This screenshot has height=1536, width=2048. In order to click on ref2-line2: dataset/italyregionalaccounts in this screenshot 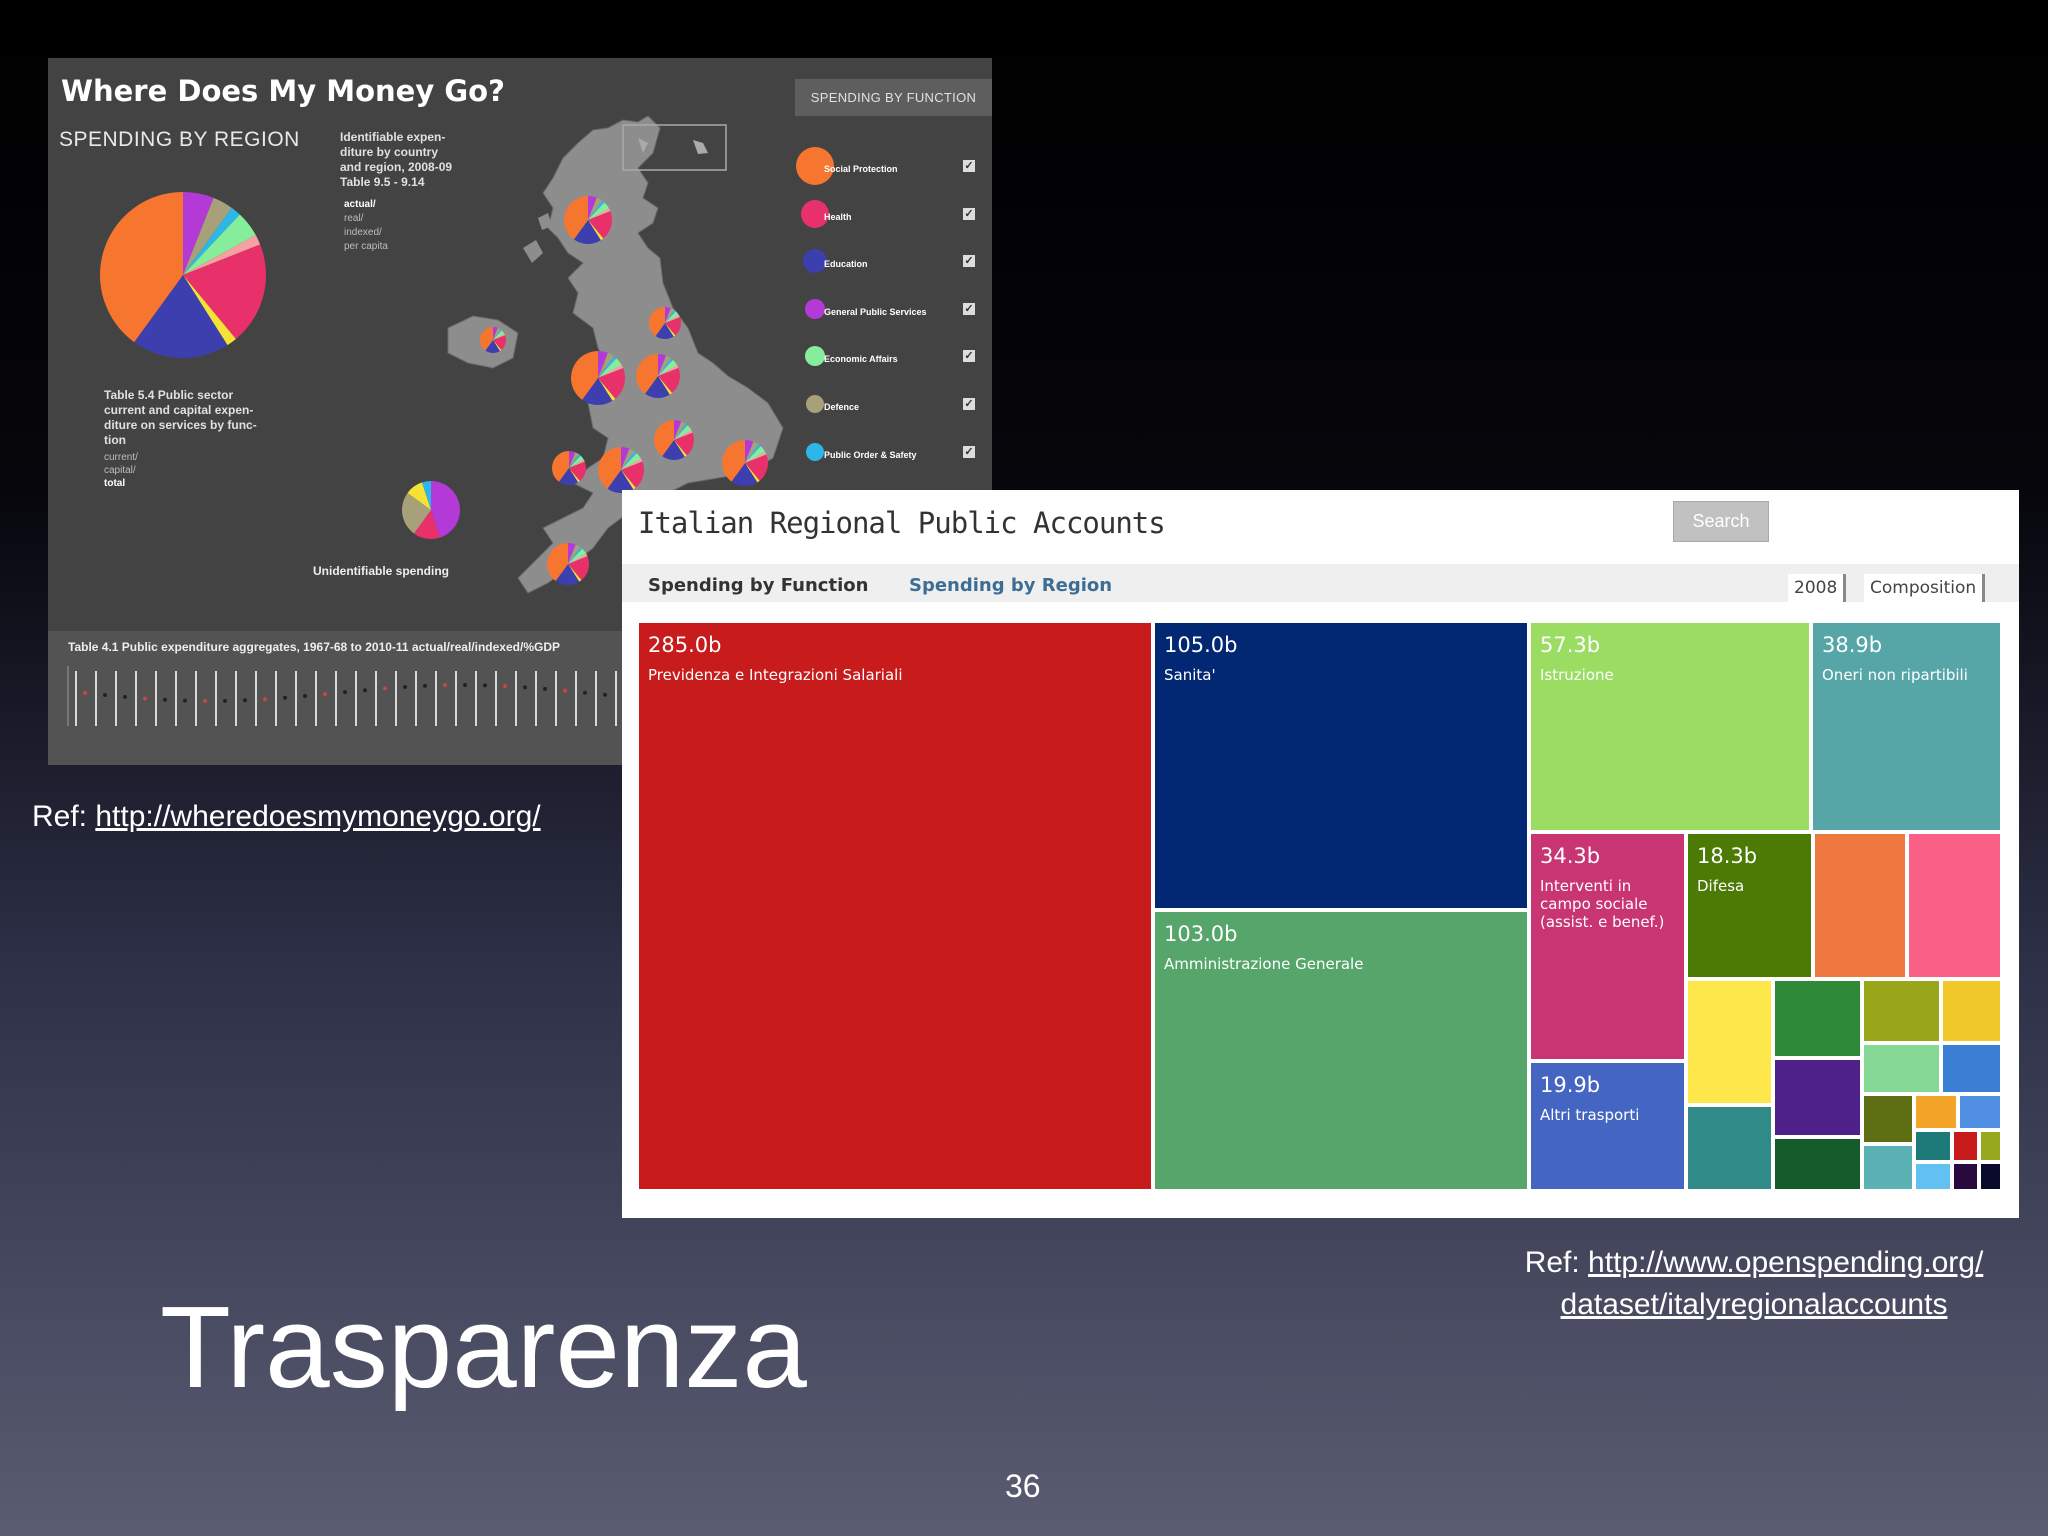, I will do `click(1754, 1305)`.